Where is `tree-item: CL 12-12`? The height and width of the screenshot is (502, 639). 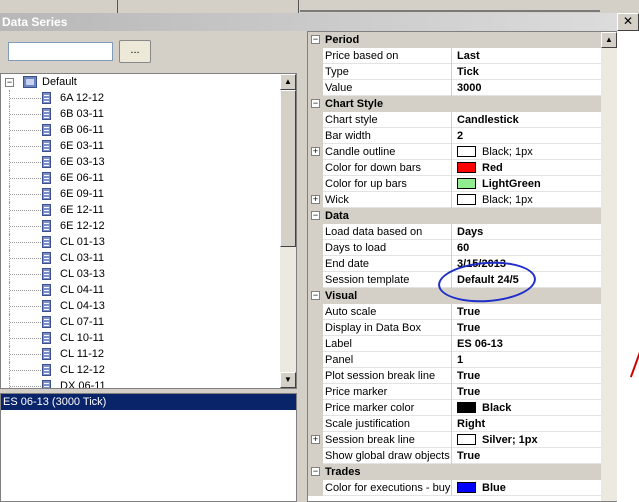 tree-item: CL 12-12 is located at coordinates (140, 370).